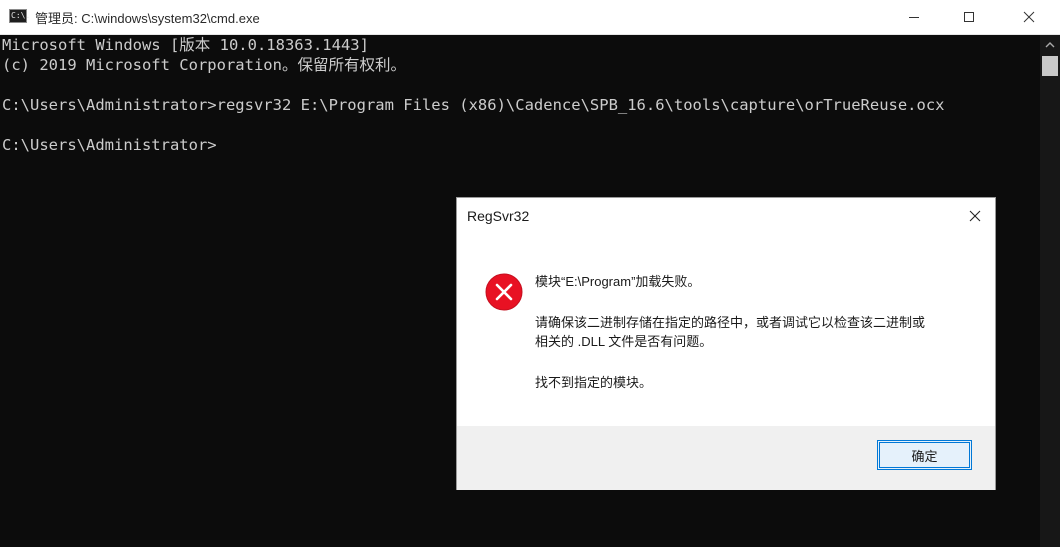 Image resolution: width=1060 pixels, height=547 pixels. I want to click on console-line: Microsoft Windows [版本 10.0.18363.1443], so click(185, 45).